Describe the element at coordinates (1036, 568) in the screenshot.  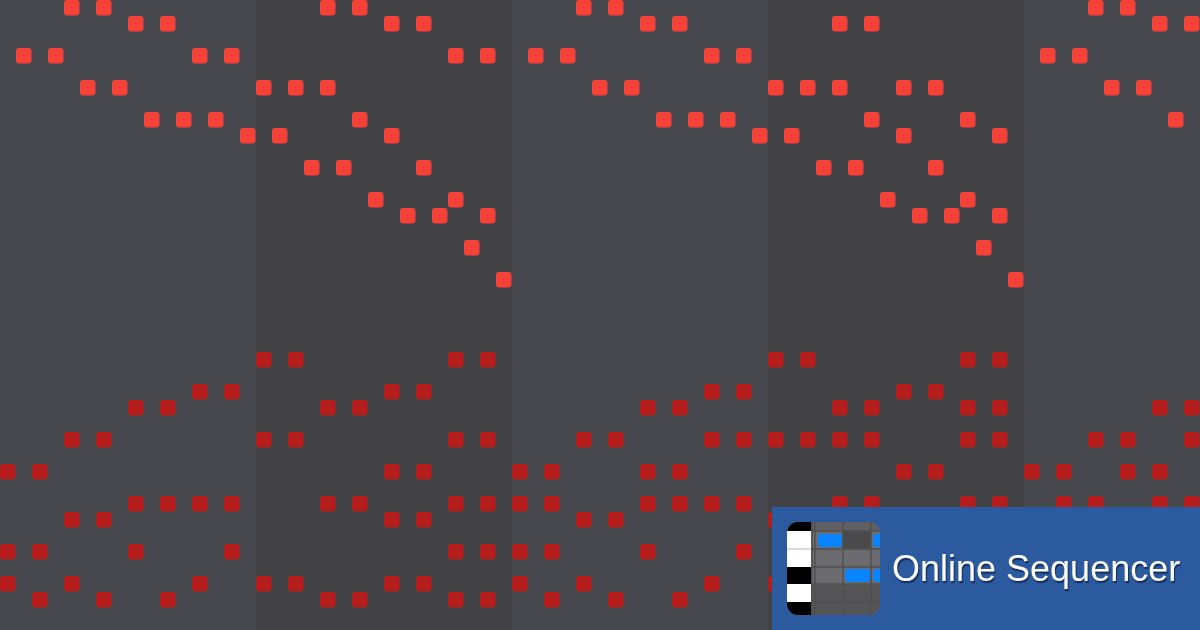
I see `brand-title: Online Sequencer` at that location.